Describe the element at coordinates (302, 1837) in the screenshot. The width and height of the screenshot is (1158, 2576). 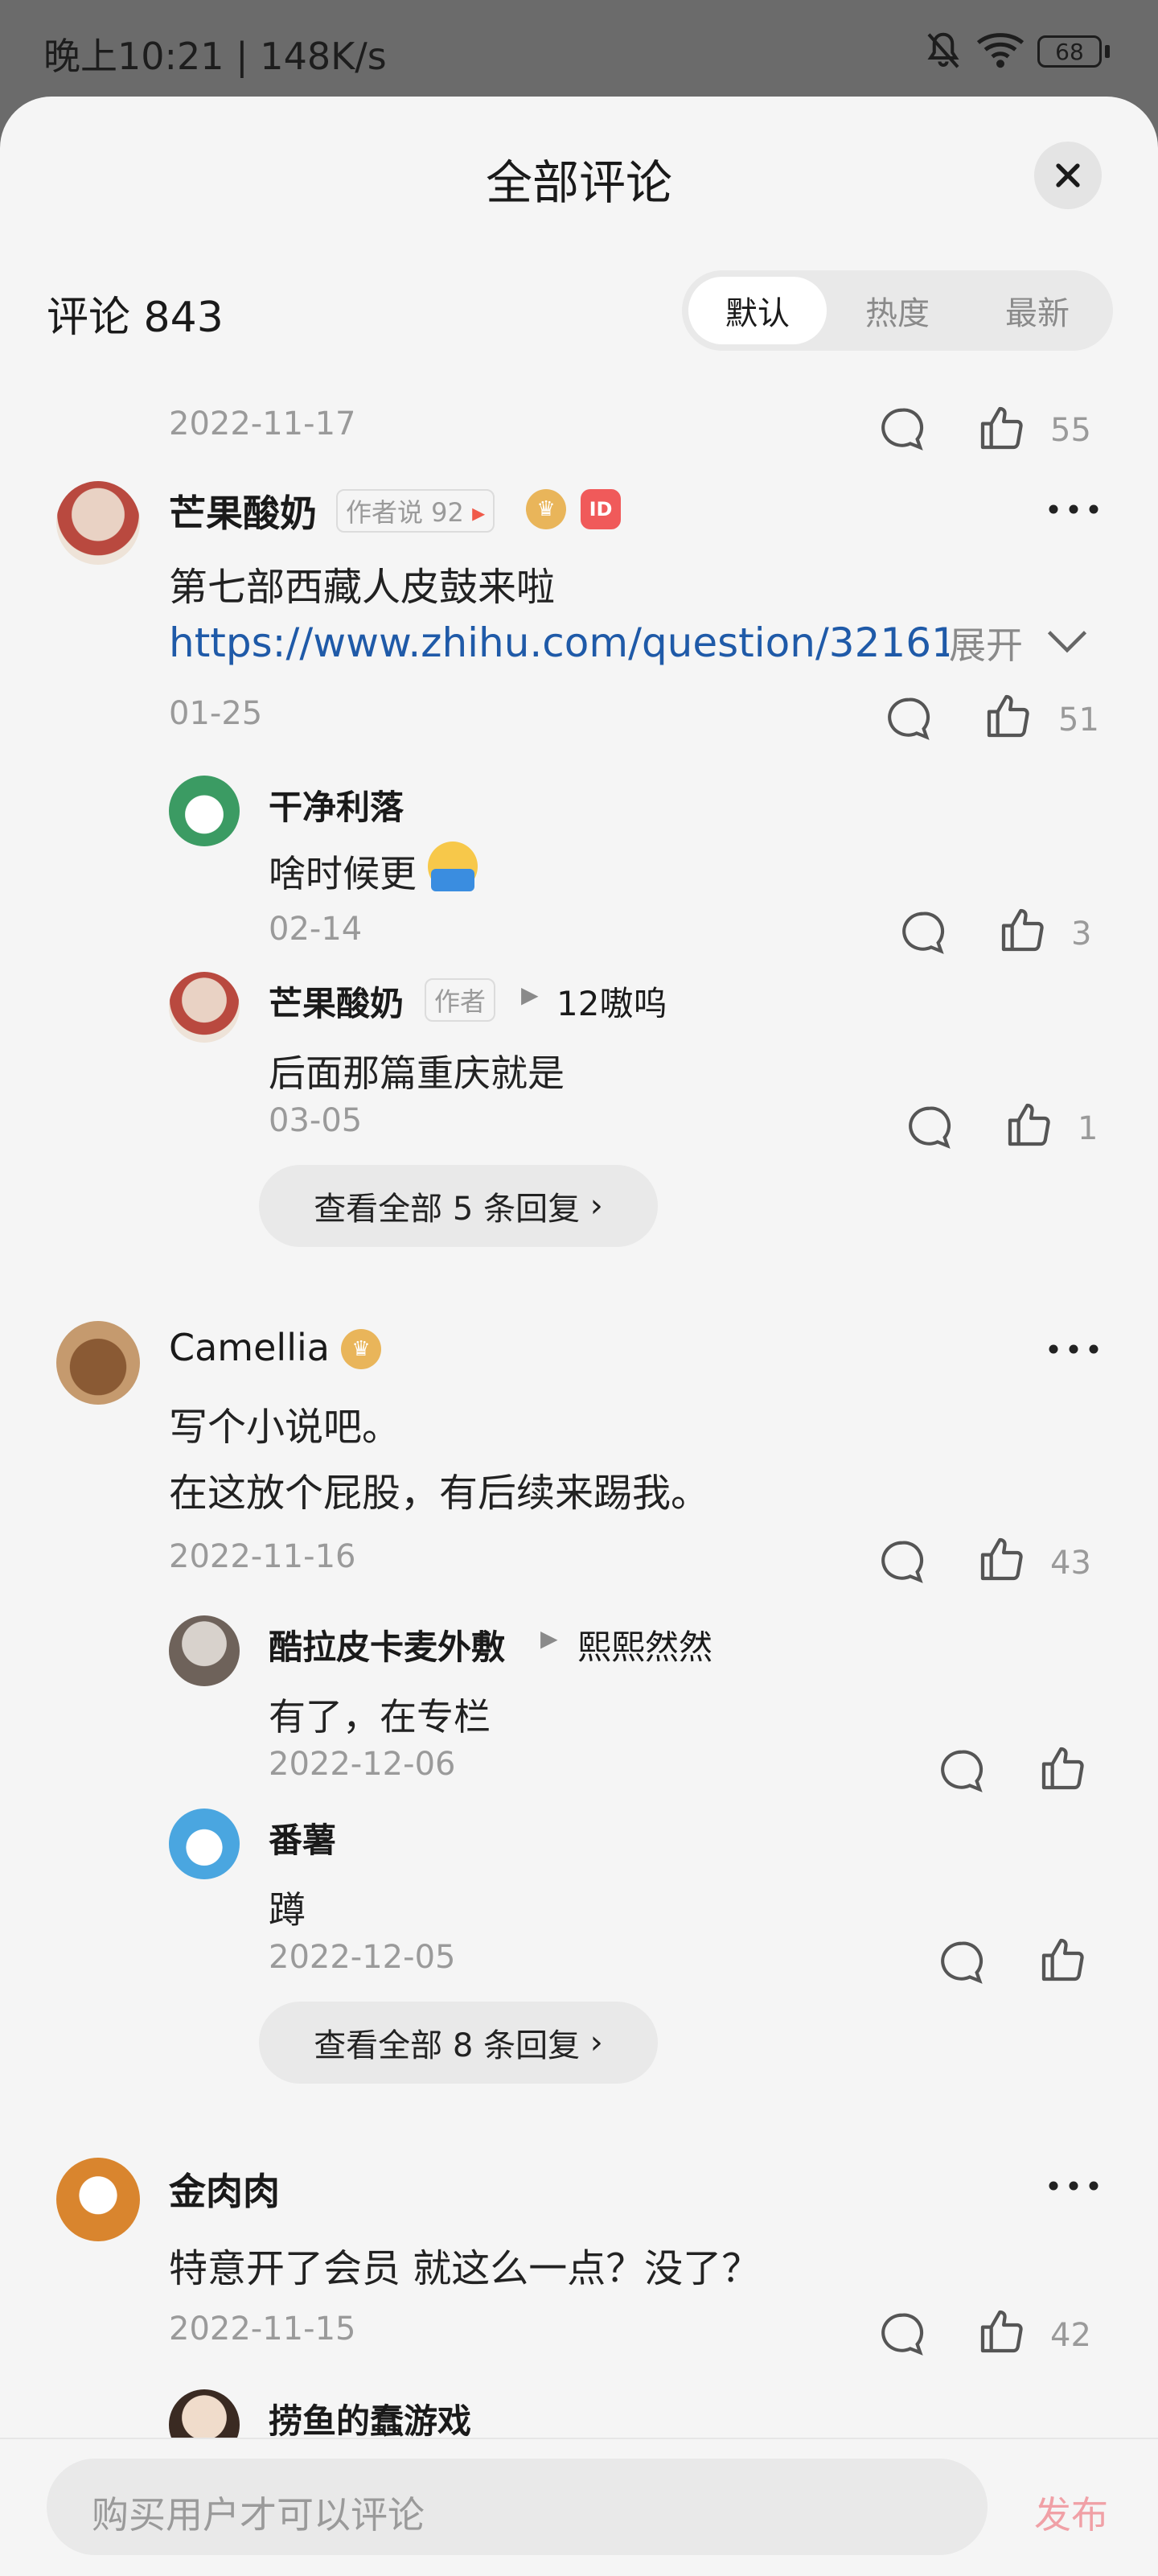
I see `username: 番薯` at that location.